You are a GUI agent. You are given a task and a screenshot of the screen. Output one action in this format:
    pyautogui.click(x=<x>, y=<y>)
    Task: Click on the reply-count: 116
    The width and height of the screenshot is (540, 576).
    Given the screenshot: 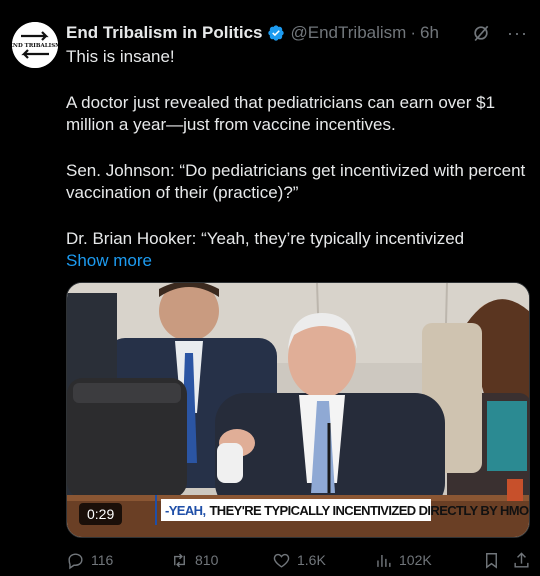 What is the action you would take?
    pyautogui.click(x=102, y=560)
    